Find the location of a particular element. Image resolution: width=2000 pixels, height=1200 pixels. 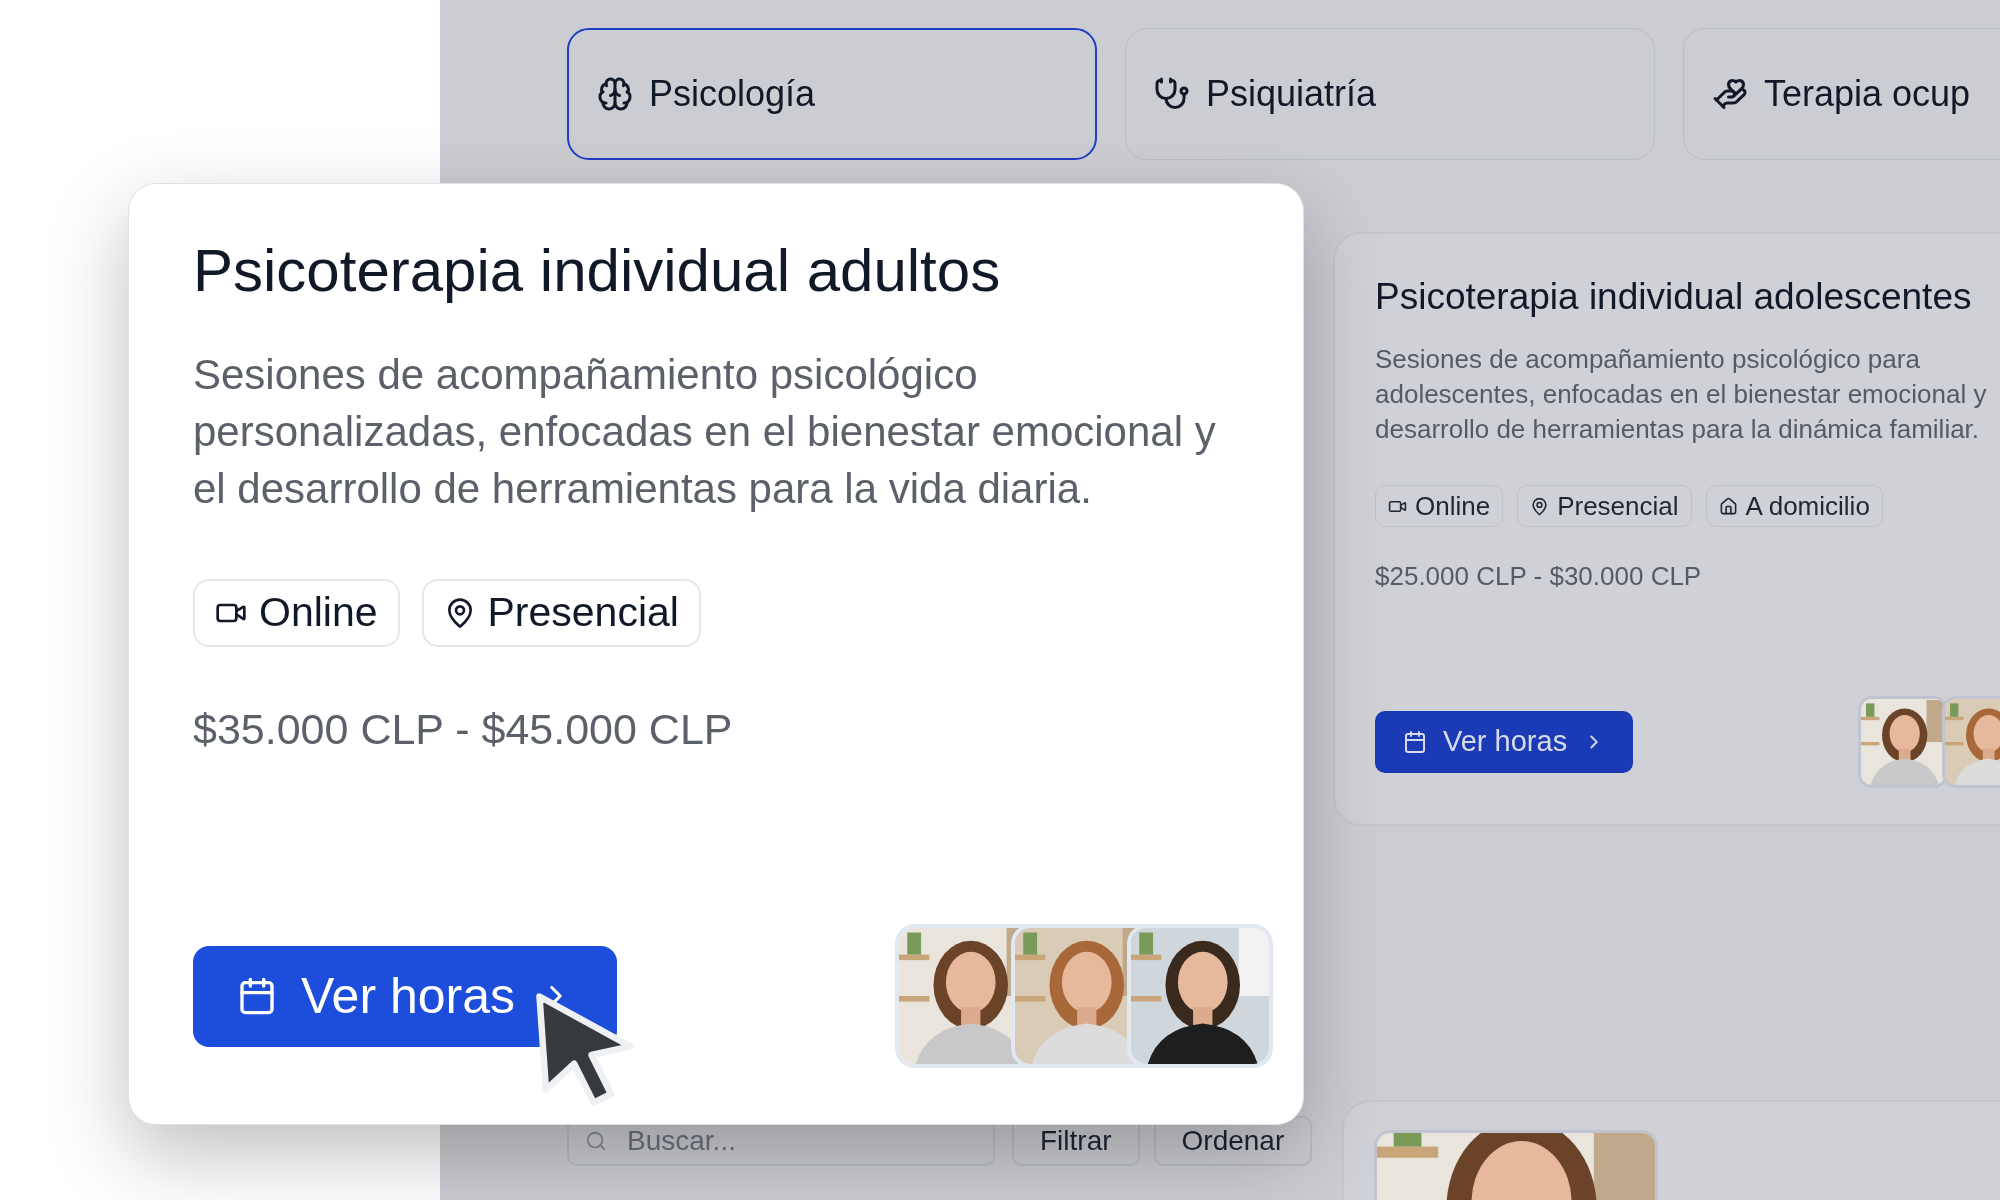

service-tag: A domicilio is located at coordinates (1794, 506).